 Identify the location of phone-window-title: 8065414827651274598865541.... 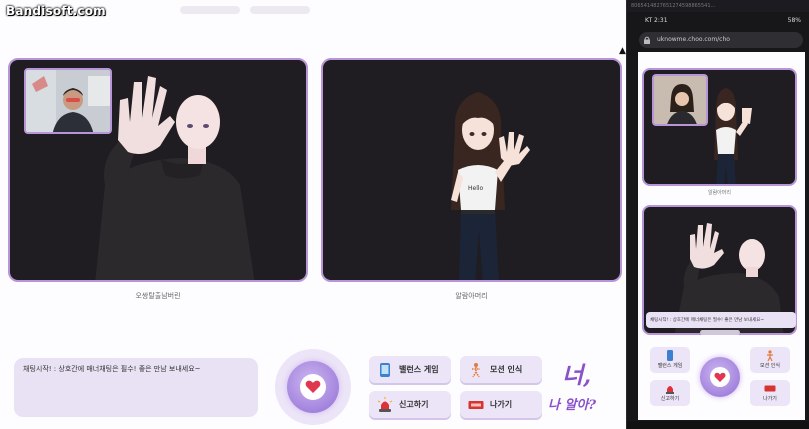
(718, 6).